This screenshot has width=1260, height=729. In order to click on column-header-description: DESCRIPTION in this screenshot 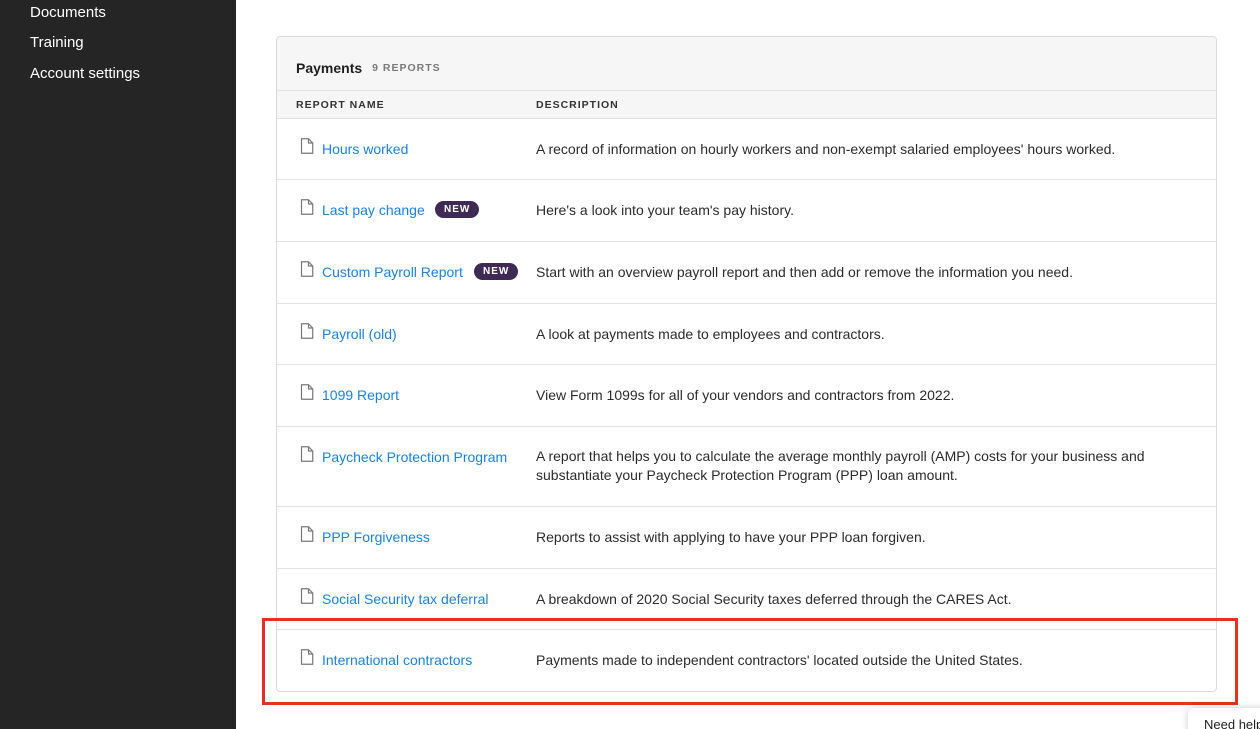, I will do `click(577, 105)`.